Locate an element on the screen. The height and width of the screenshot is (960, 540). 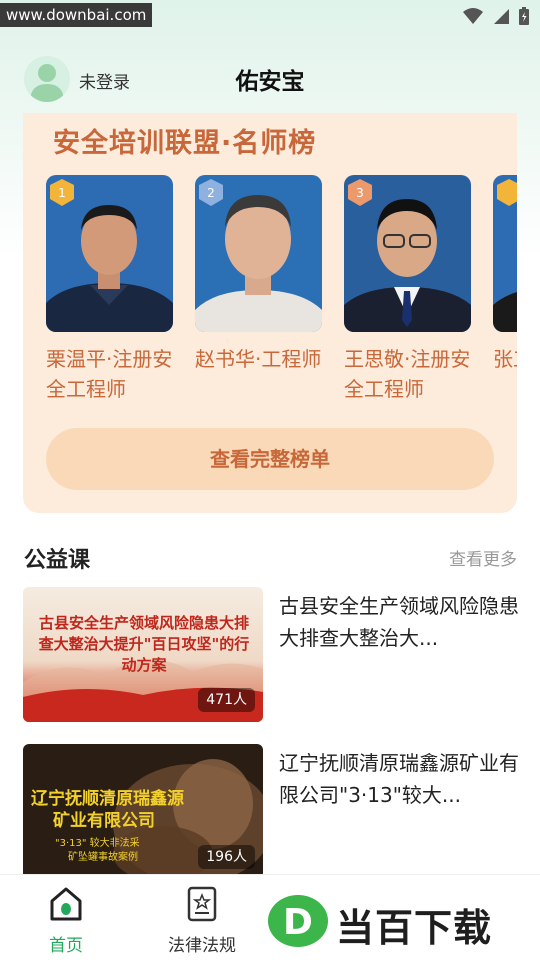
teacher-photo: 3 is located at coordinates (407, 253).